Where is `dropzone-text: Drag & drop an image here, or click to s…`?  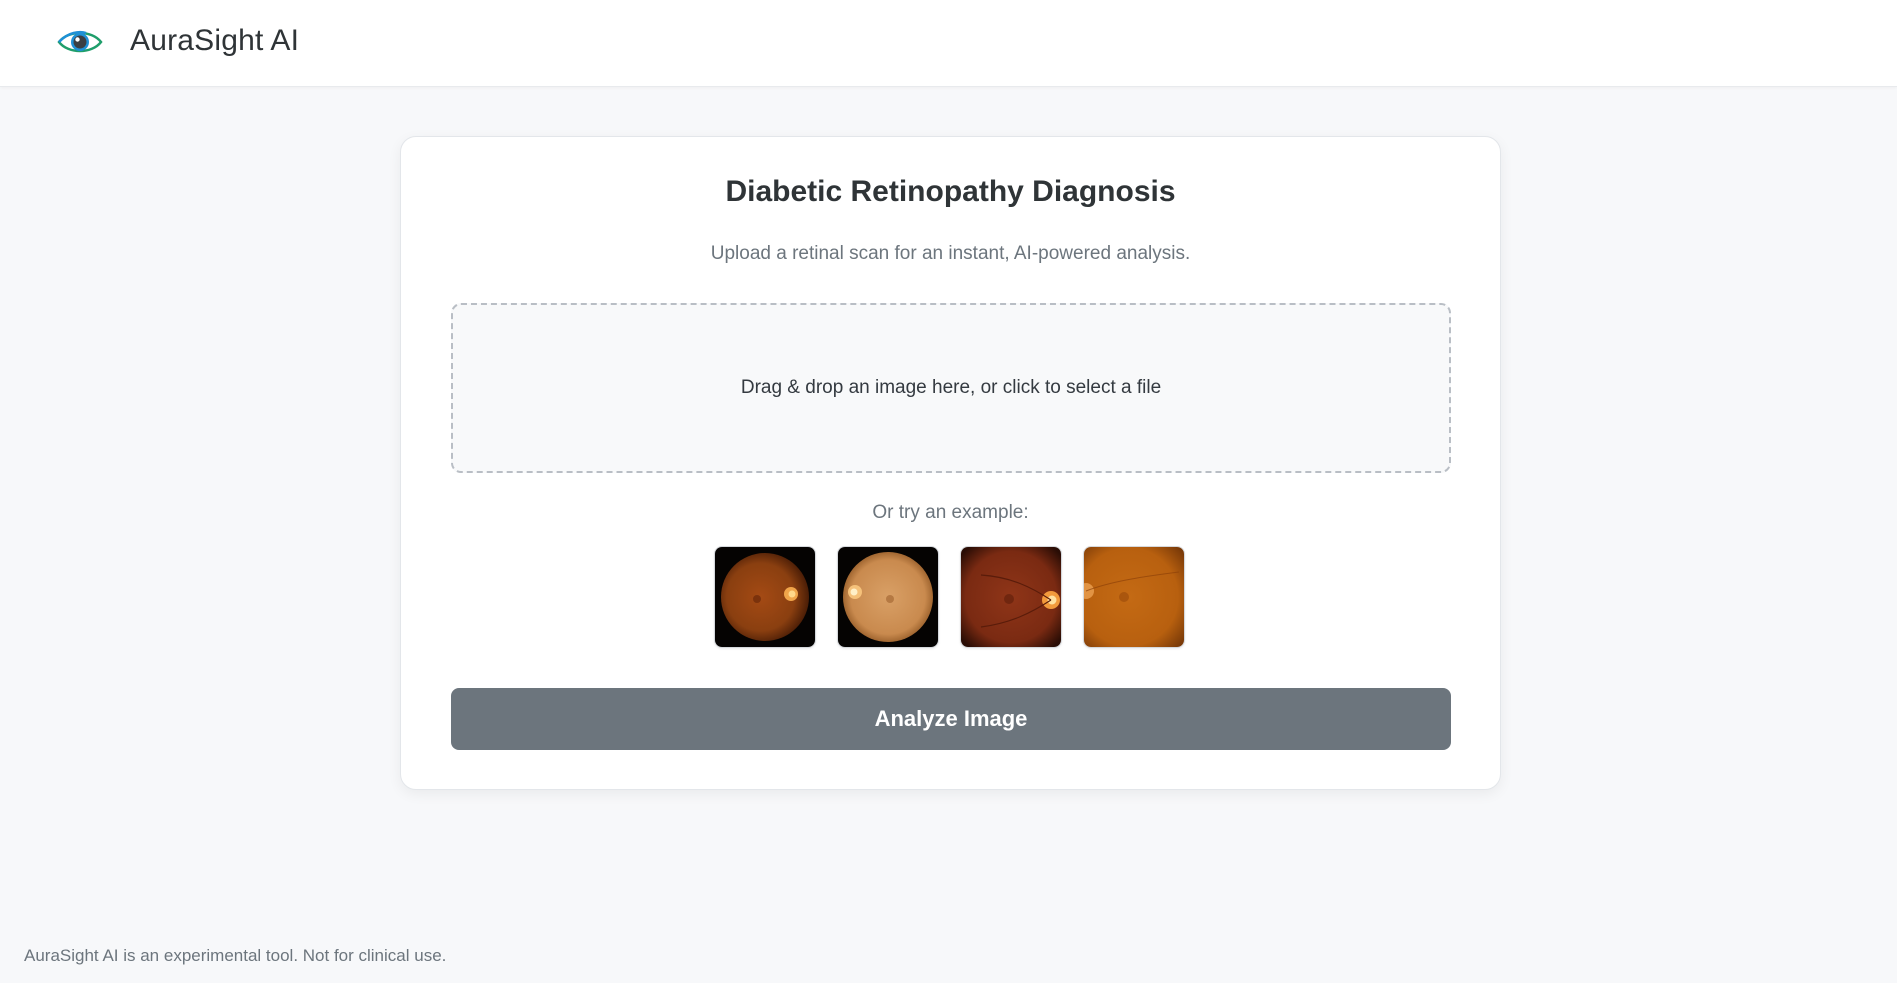
dropzone-text: Drag & drop an image here, or click to s… is located at coordinates (951, 387).